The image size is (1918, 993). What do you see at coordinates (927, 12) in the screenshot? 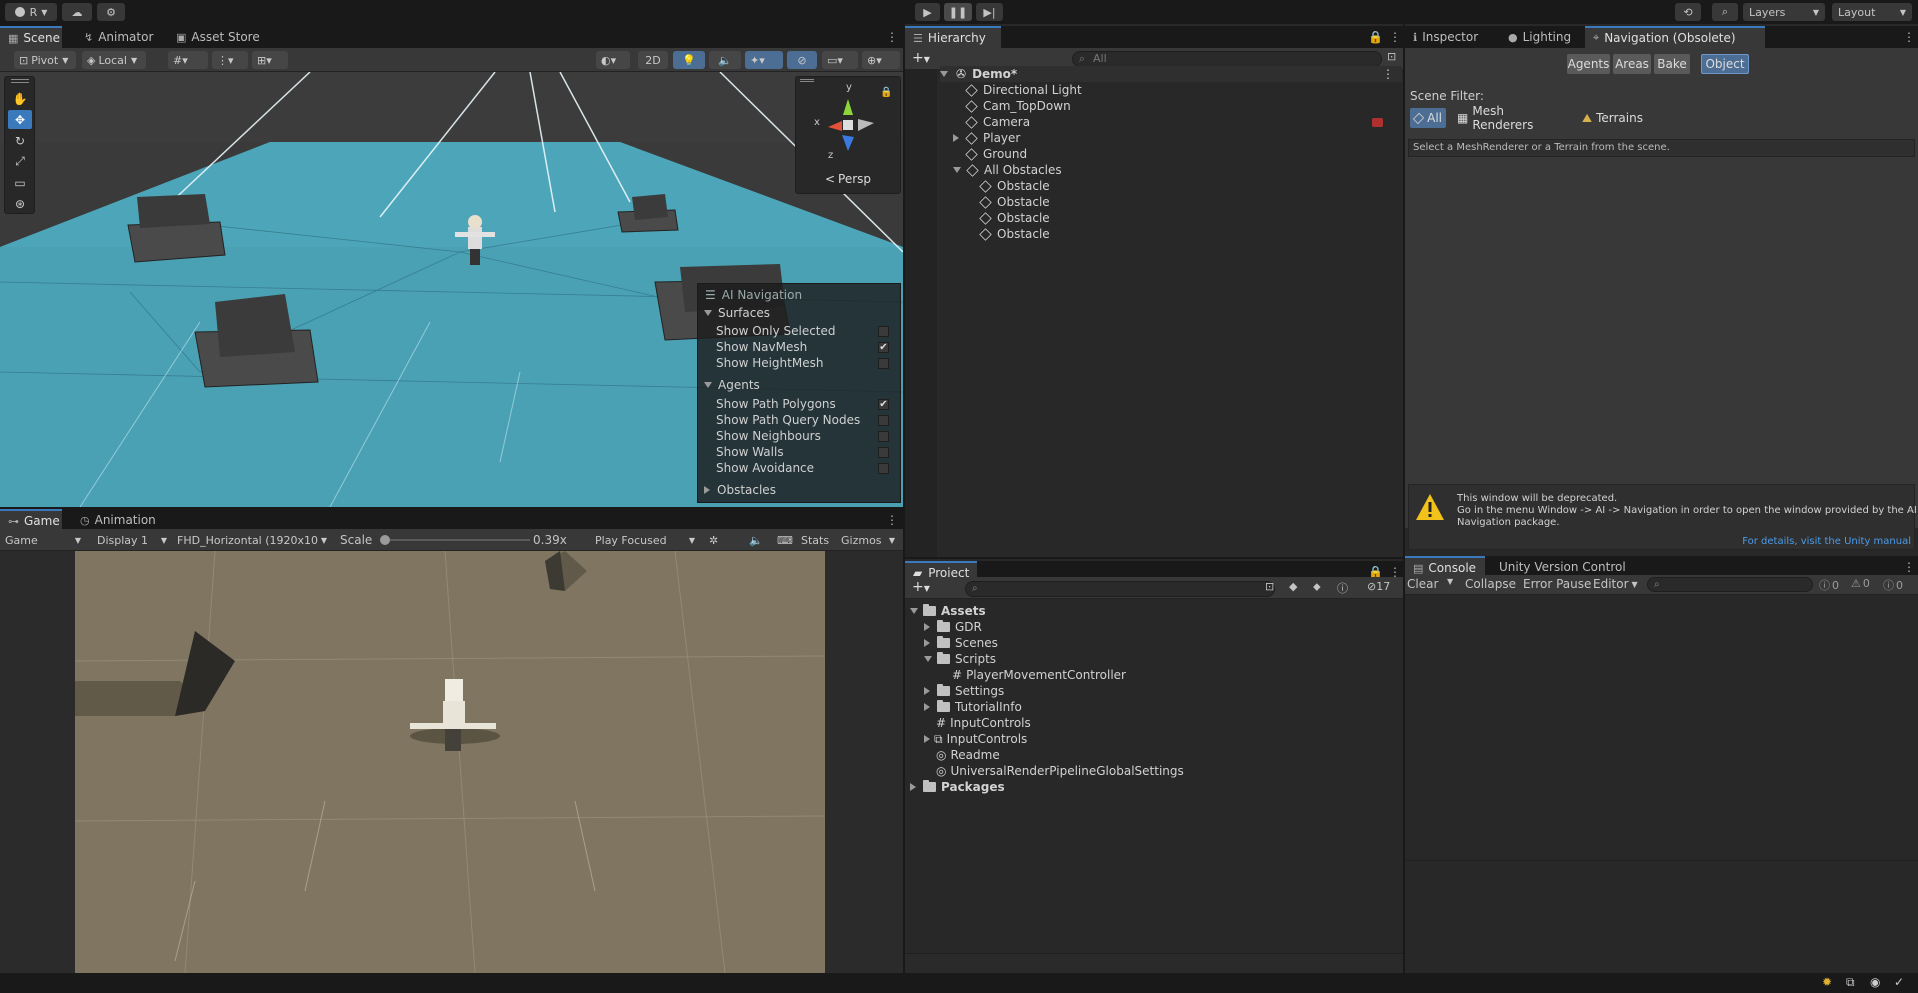
I see `play-button: ▶` at bounding box center [927, 12].